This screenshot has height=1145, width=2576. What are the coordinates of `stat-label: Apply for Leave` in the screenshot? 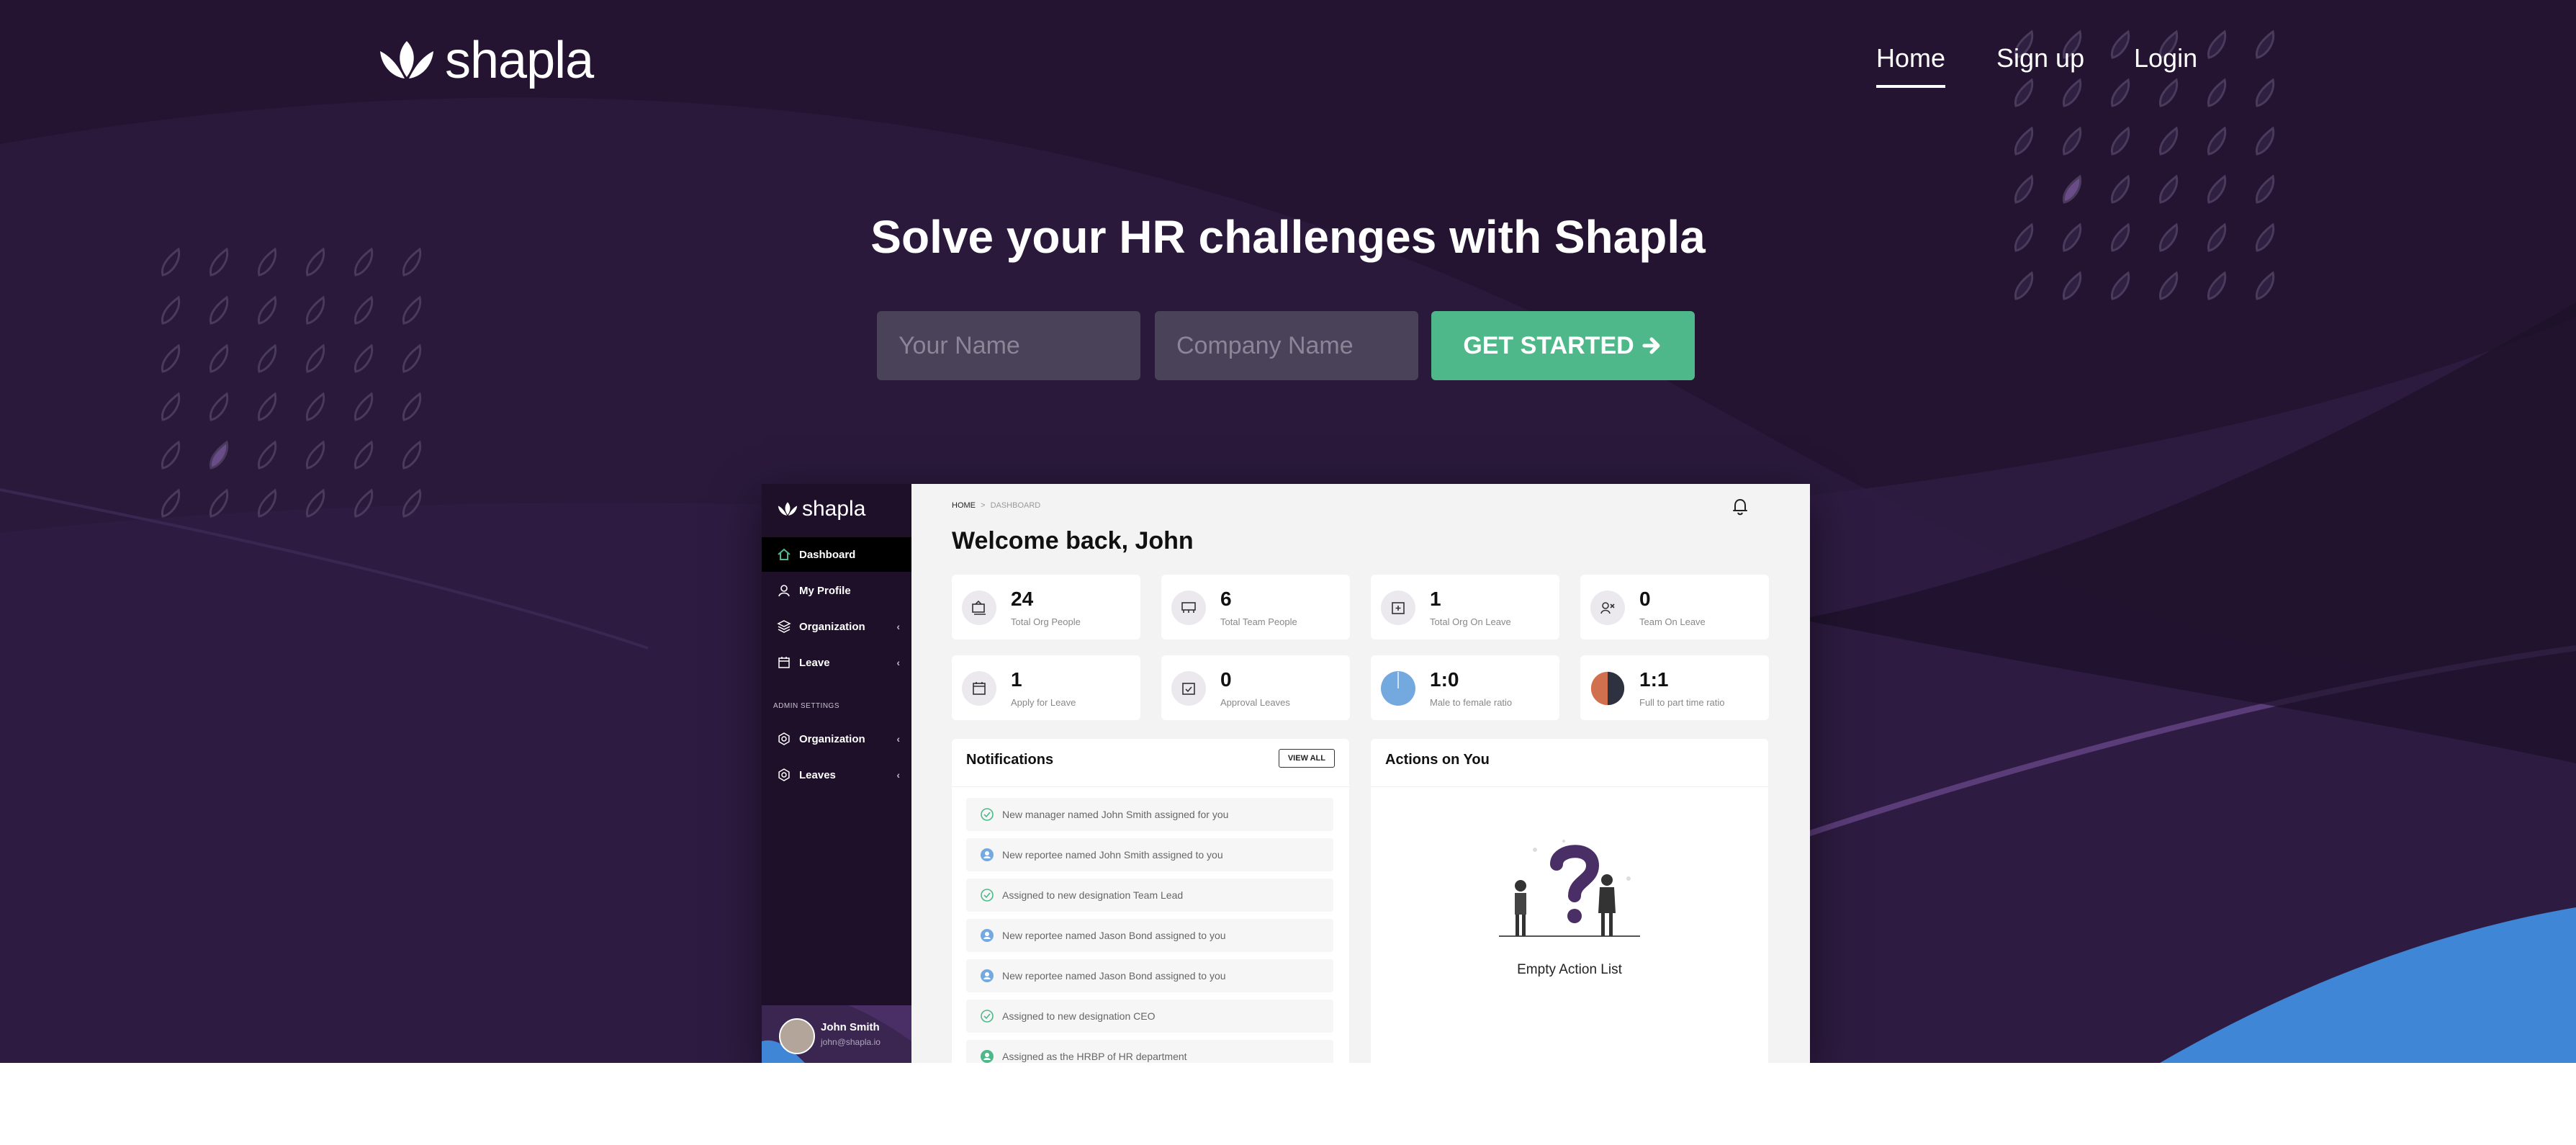 It's located at (1043, 702).